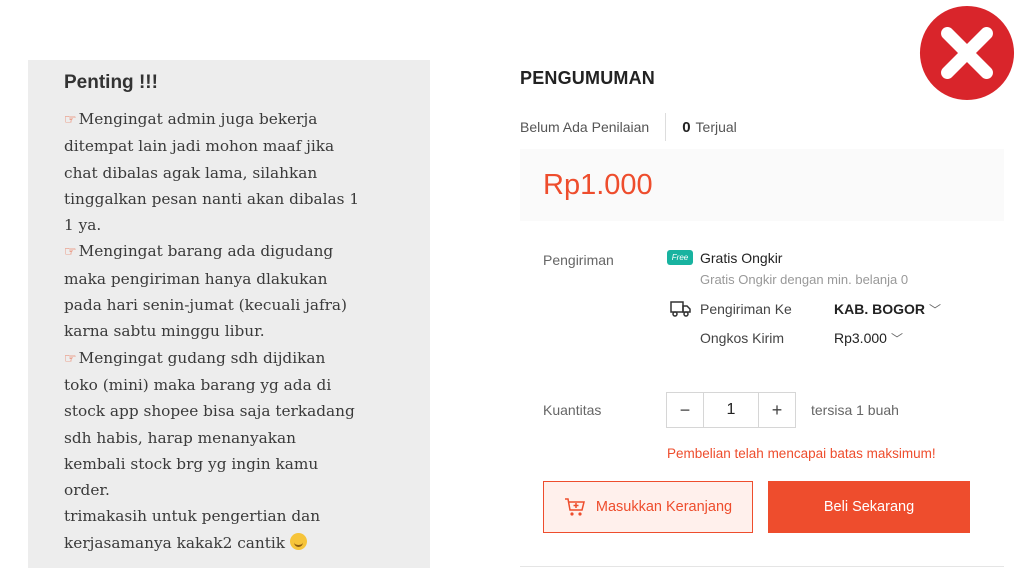 Image resolution: width=1024 pixels, height=587 pixels. Describe the element at coordinates (680, 309) in the screenshot. I see `truck-icon` at that location.